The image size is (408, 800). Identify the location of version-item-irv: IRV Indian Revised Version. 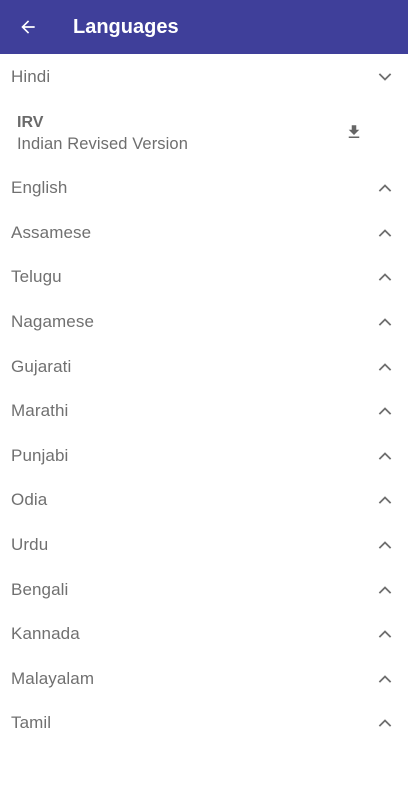
(204, 133).